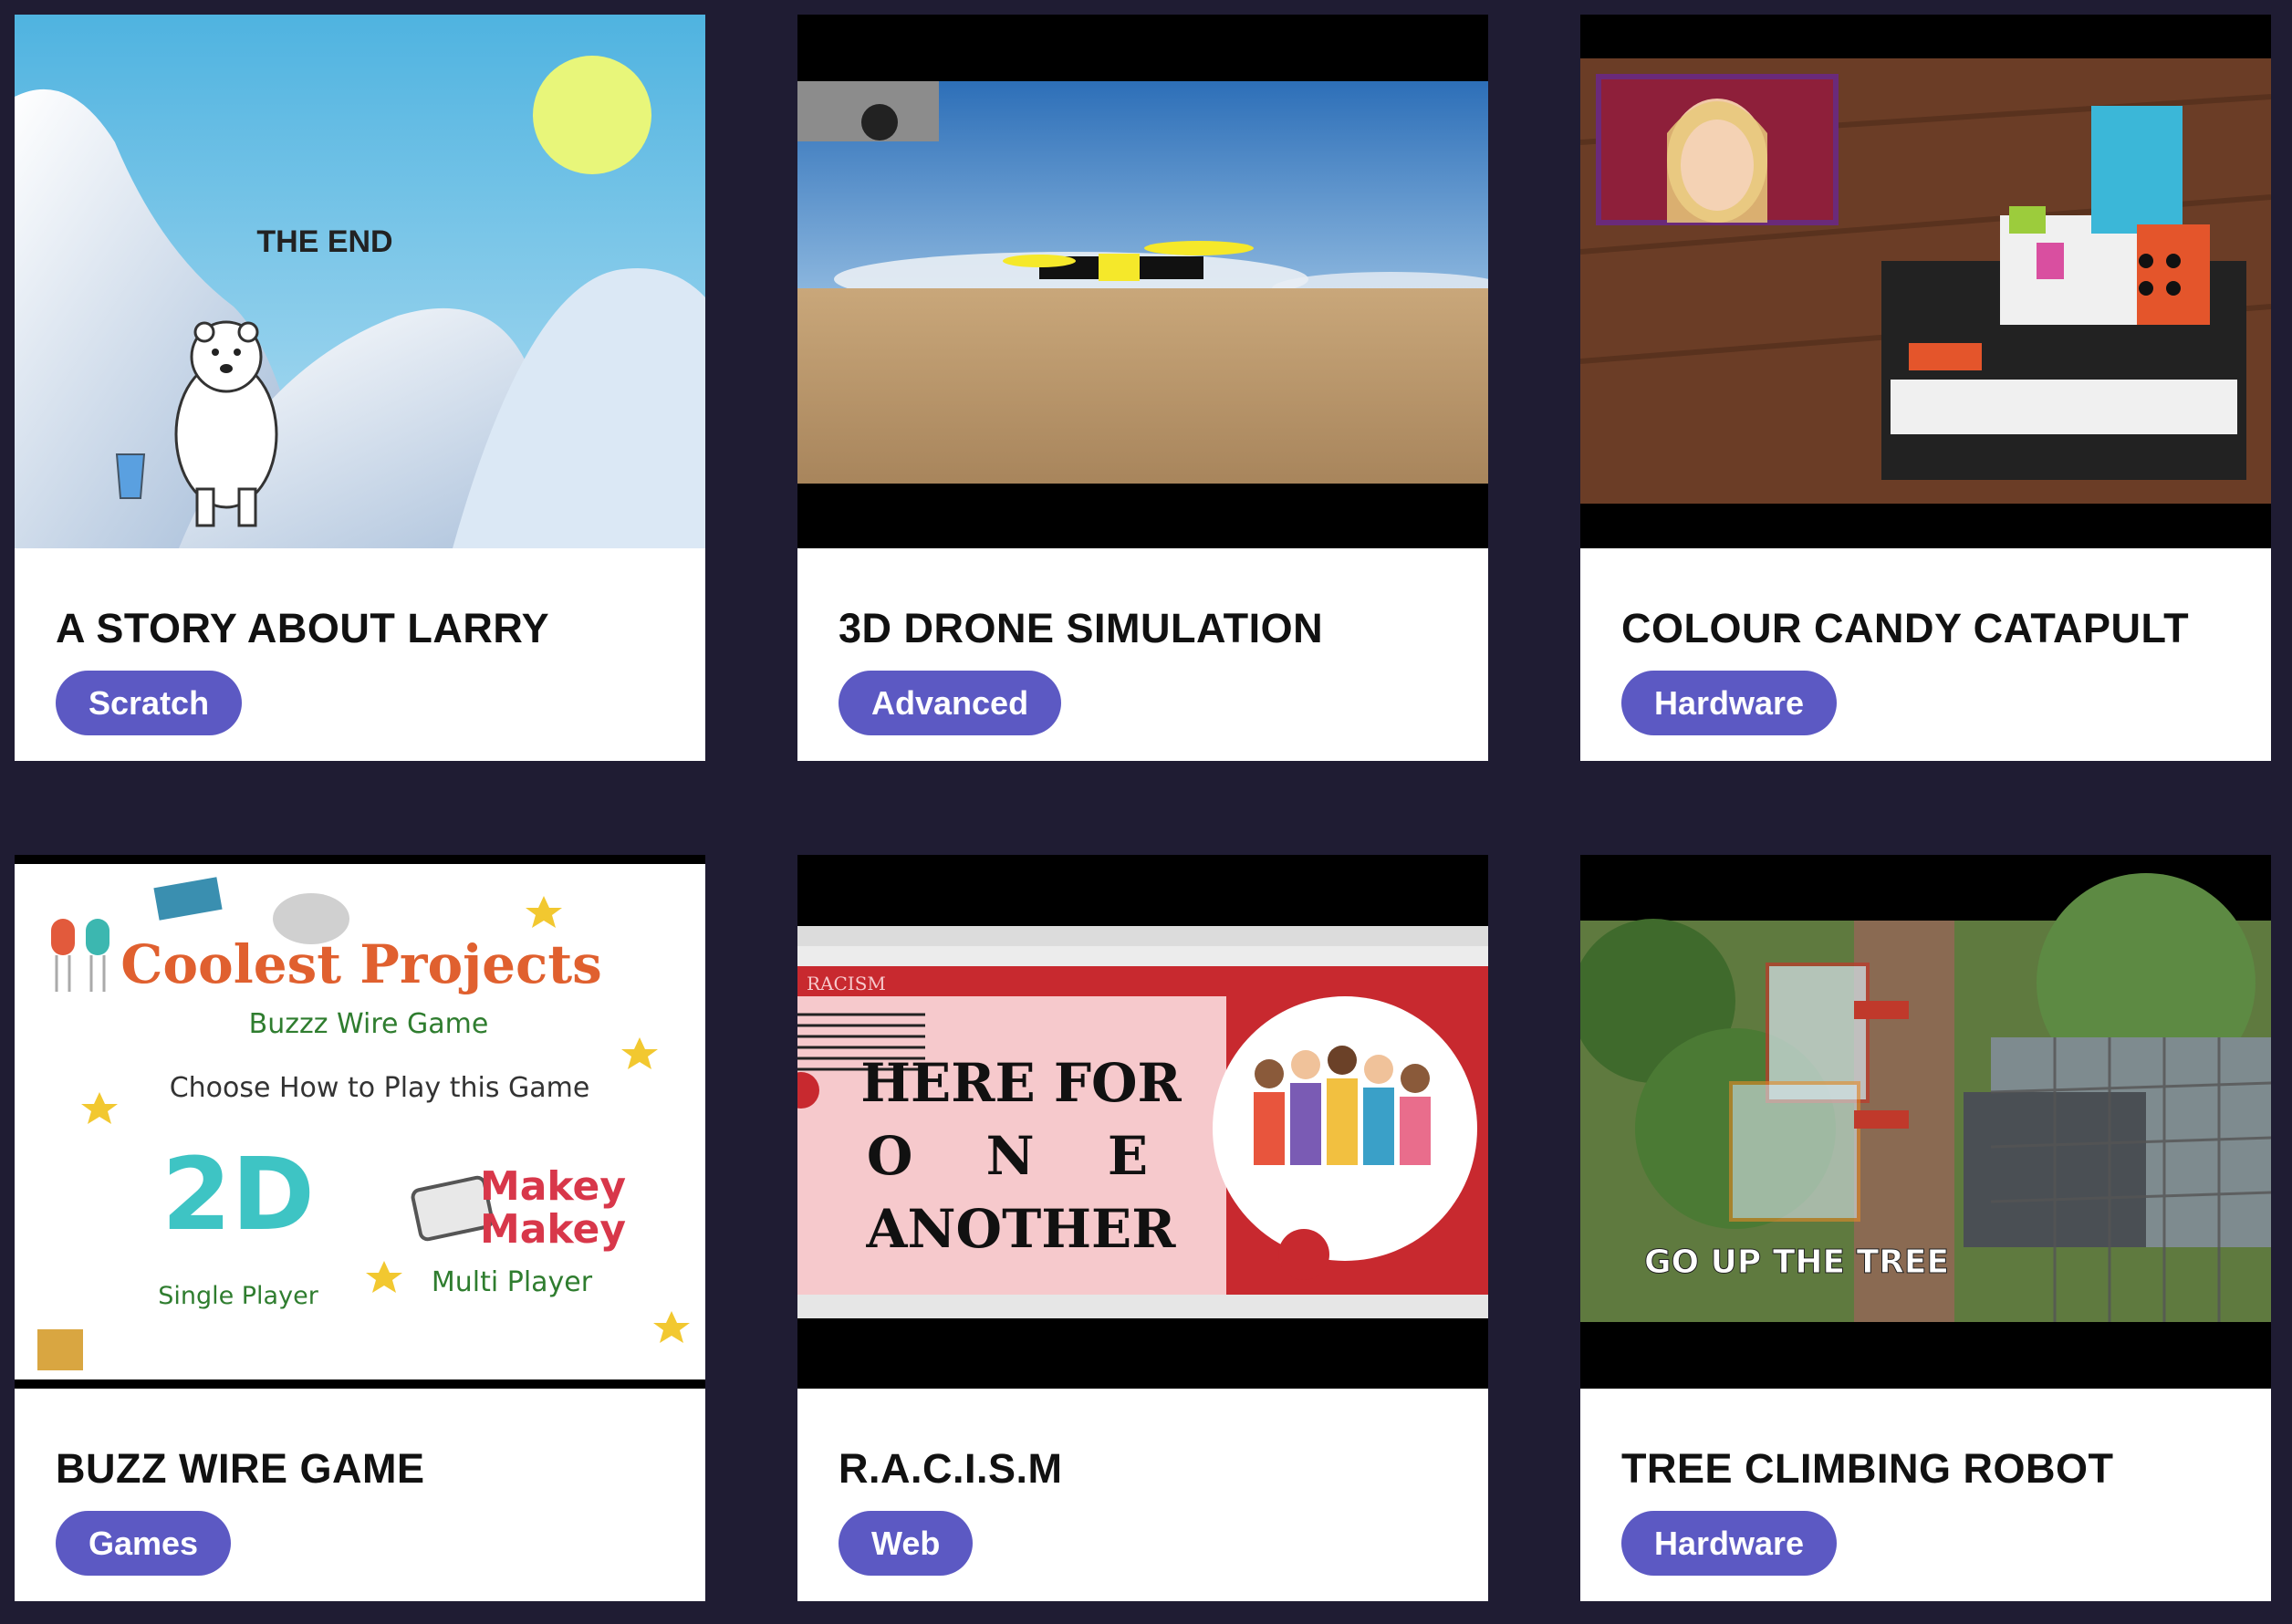 Image resolution: width=2292 pixels, height=1624 pixels. Describe the element at coordinates (238, 1296) in the screenshot. I see `thumb-option1-label: Single Player` at that location.